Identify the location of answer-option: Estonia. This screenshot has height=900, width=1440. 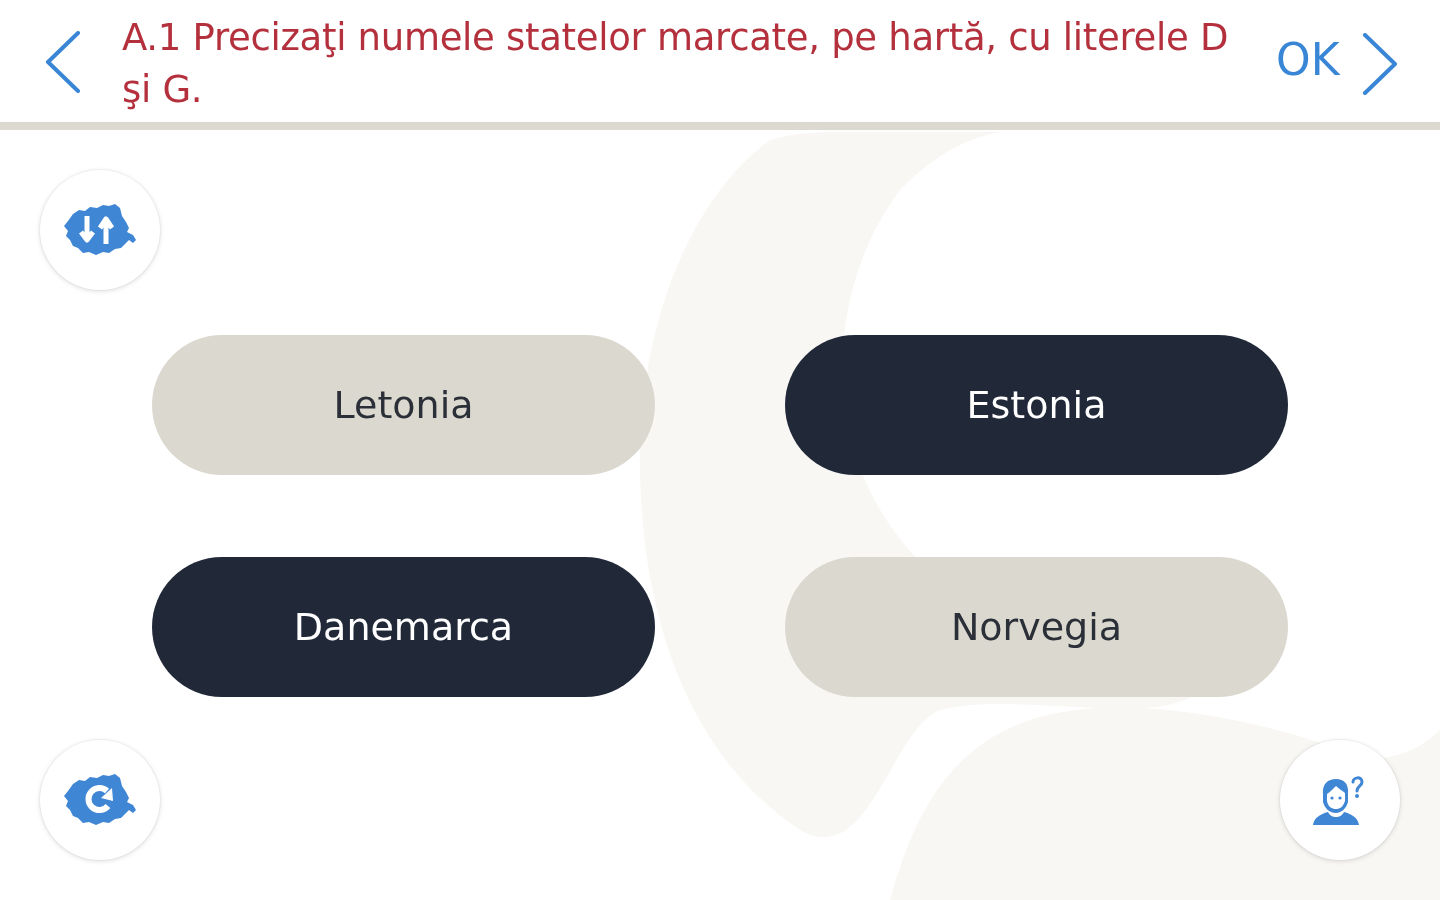
(1036, 405).